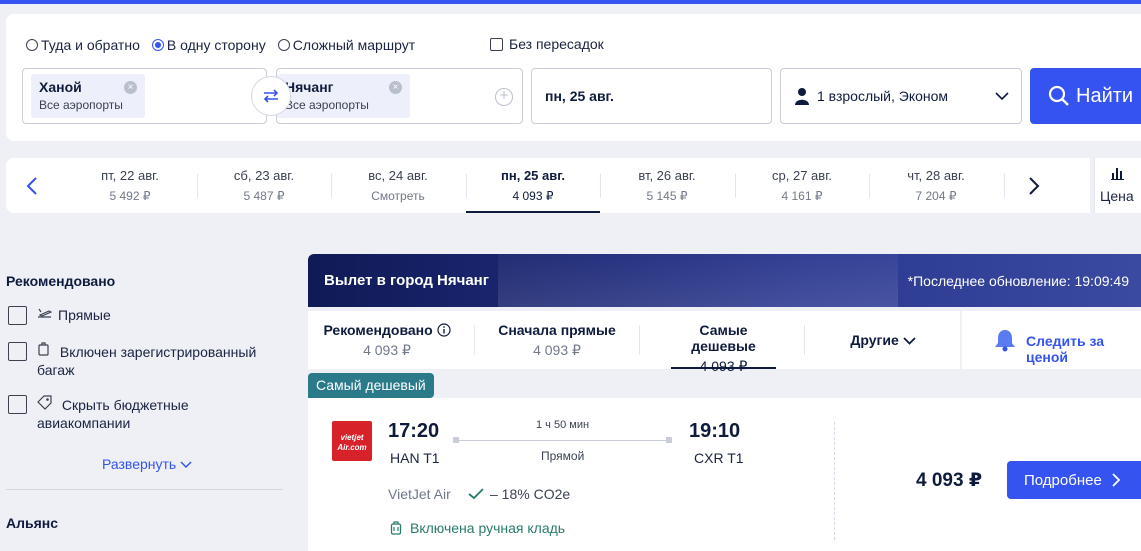  What do you see at coordinates (264, 196) in the screenshot?
I see `date-option-price: 5 487 ₽` at bounding box center [264, 196].